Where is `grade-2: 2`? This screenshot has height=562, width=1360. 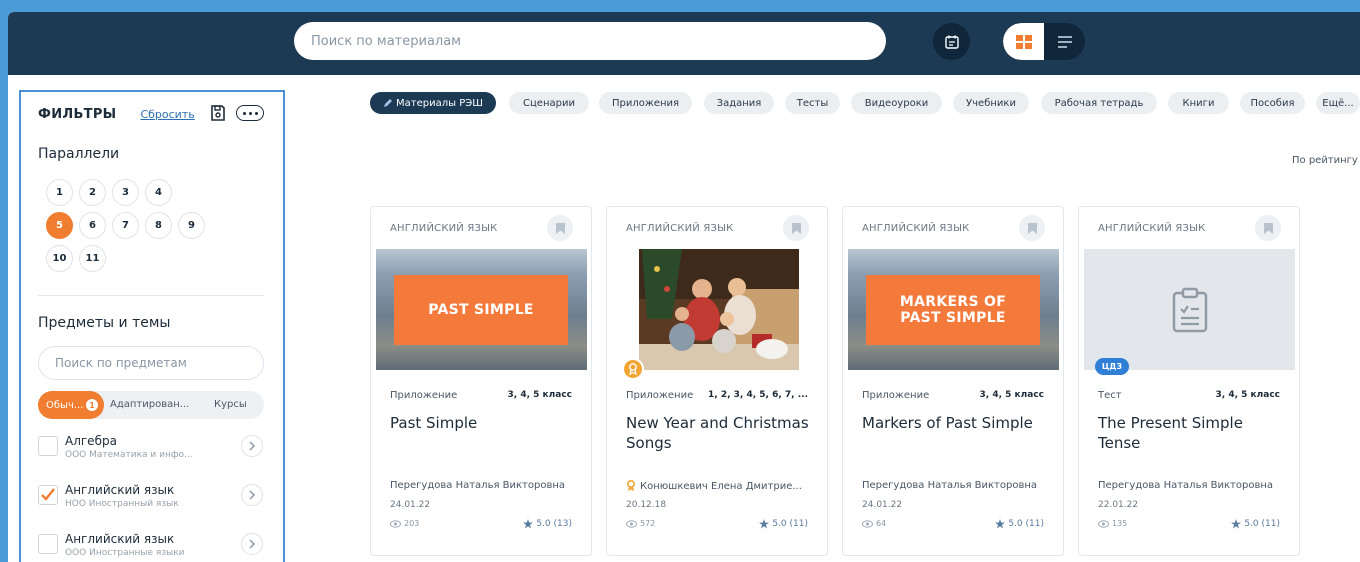 grade-2: 2 is located at coordinates (92, 192).